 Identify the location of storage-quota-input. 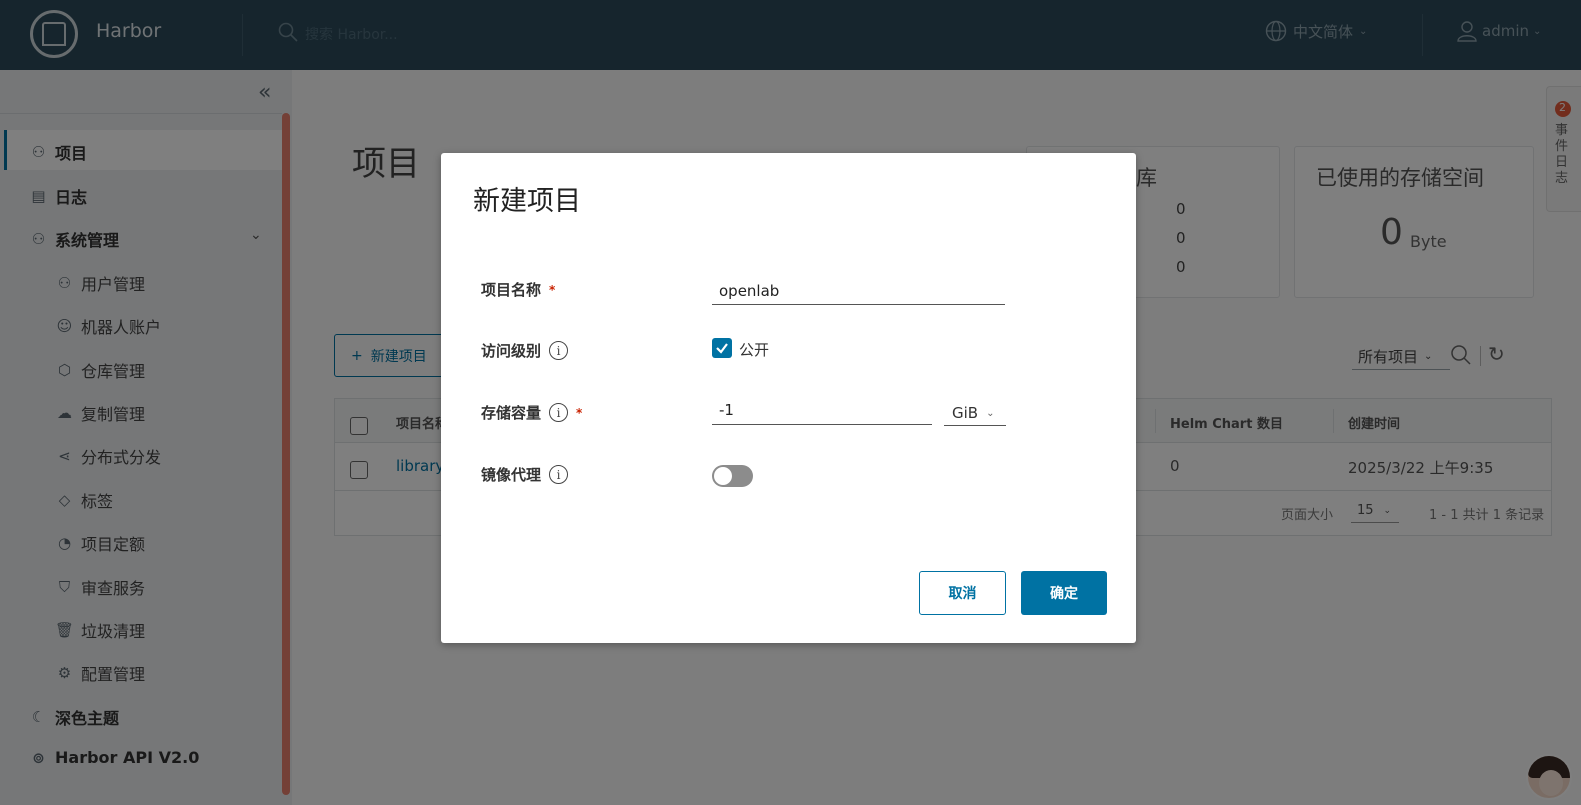
(822, 410).